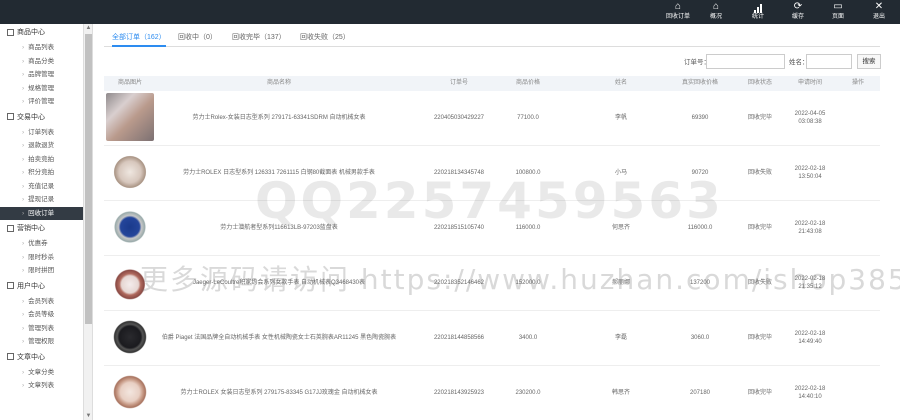 Image resolution: width=900 pixels, height=420 pixels. I want to click on page-top-button: ▭ 页面, so click(838, 12).